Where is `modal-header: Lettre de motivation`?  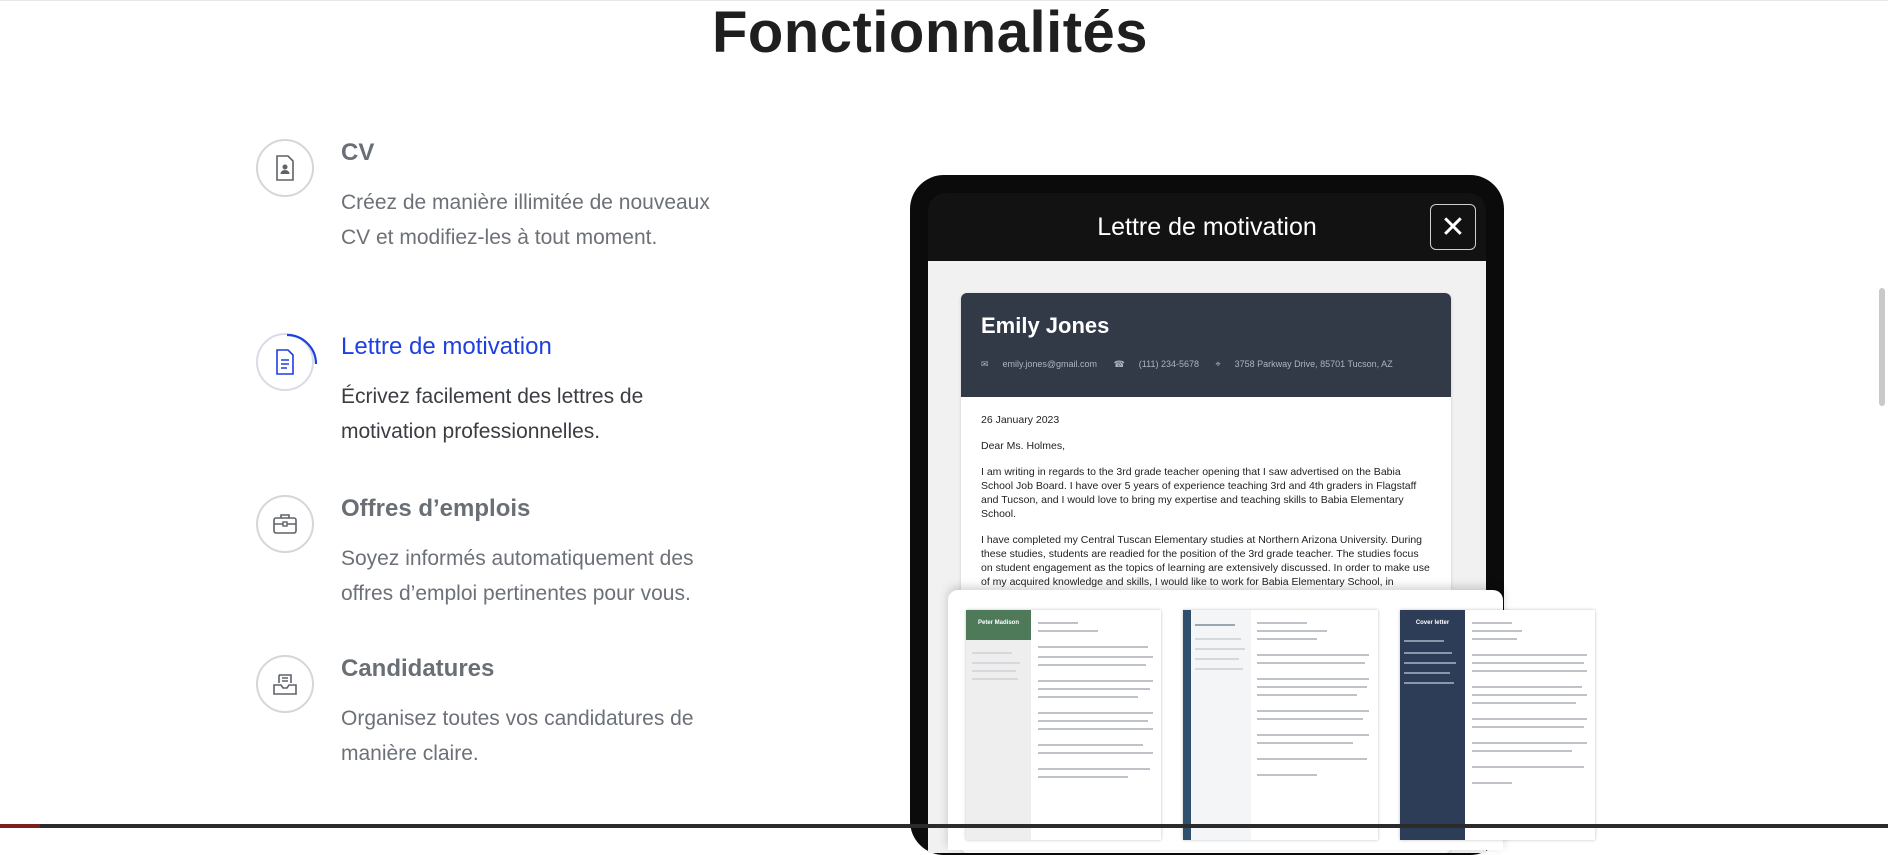 modal-header: Lettre de motivation is located at coordinates (1207, 227).